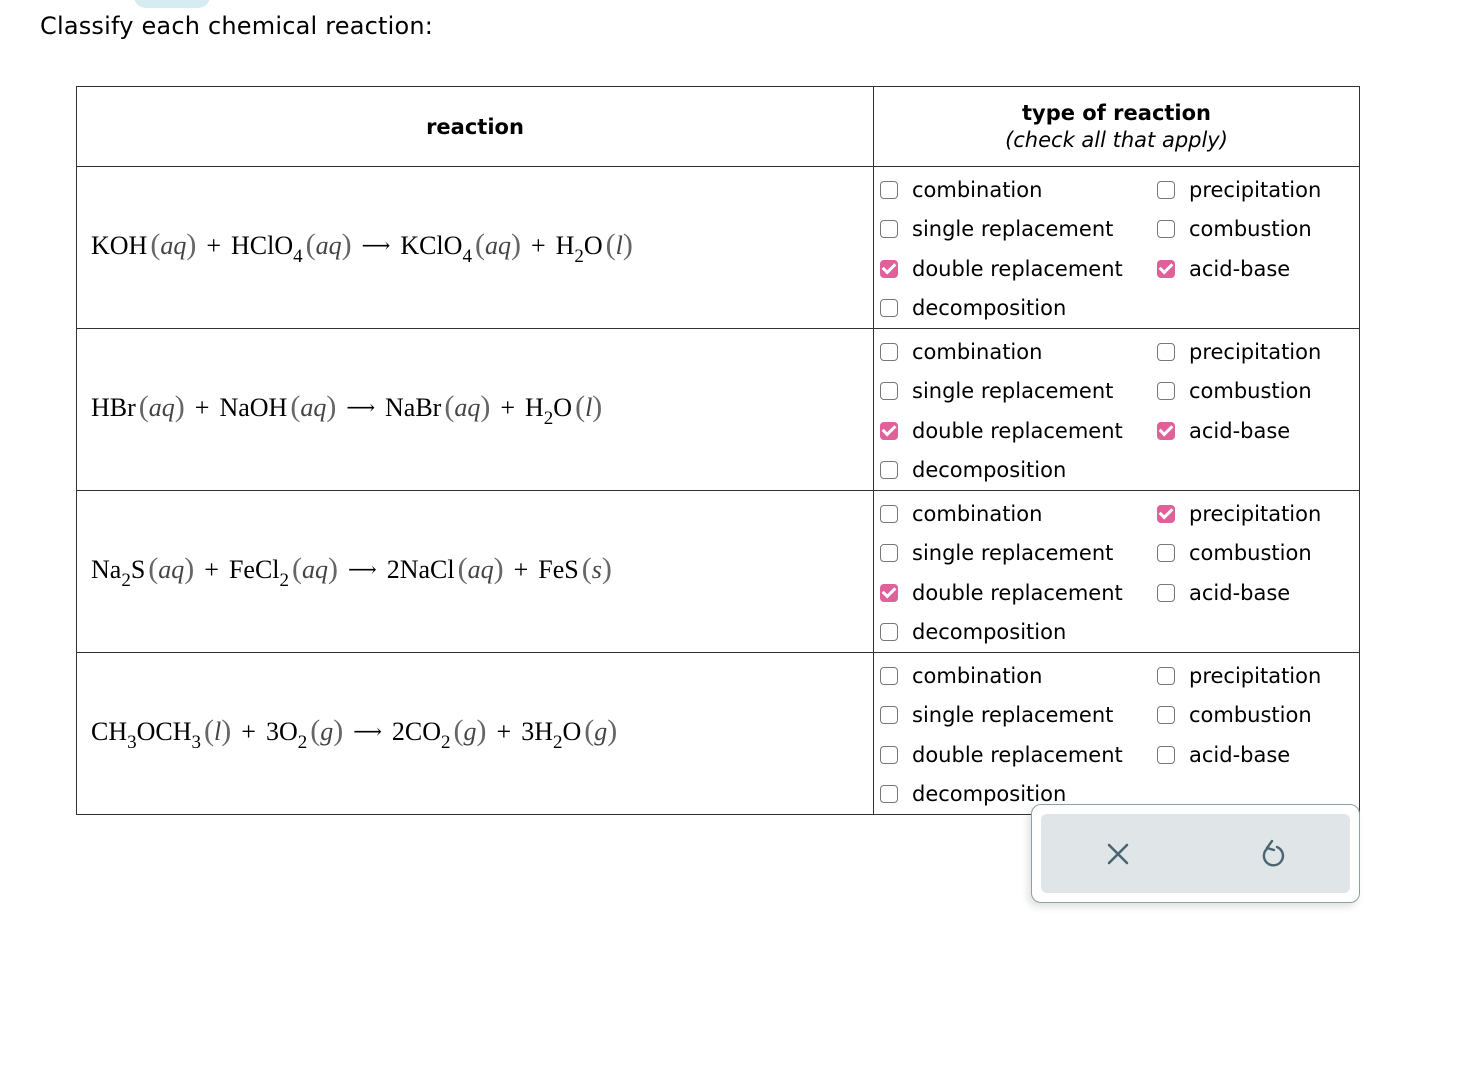  I want to click on chemical-formula: FeCl2, so click(259, 572).